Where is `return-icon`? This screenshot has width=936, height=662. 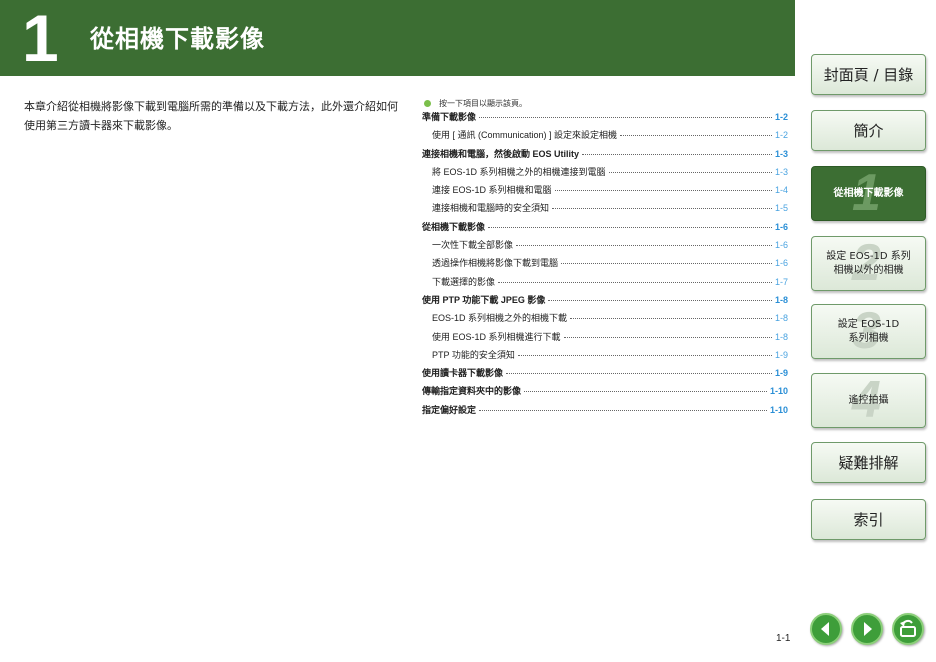
return-icon is located at coordinates (908, 628).